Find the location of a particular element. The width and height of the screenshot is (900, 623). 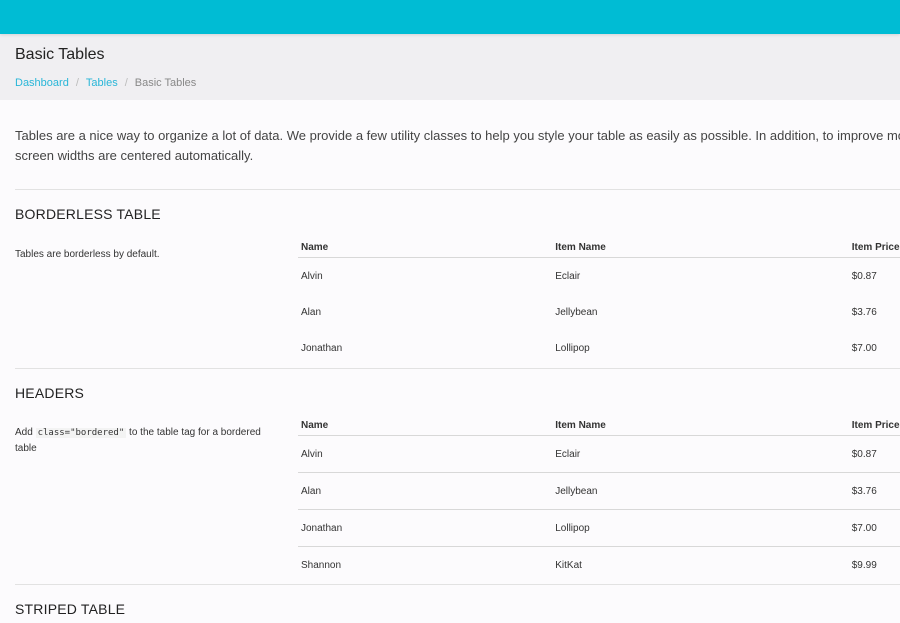

breadcrumb-current: Basic Tables is located at coordinates (165, 83).